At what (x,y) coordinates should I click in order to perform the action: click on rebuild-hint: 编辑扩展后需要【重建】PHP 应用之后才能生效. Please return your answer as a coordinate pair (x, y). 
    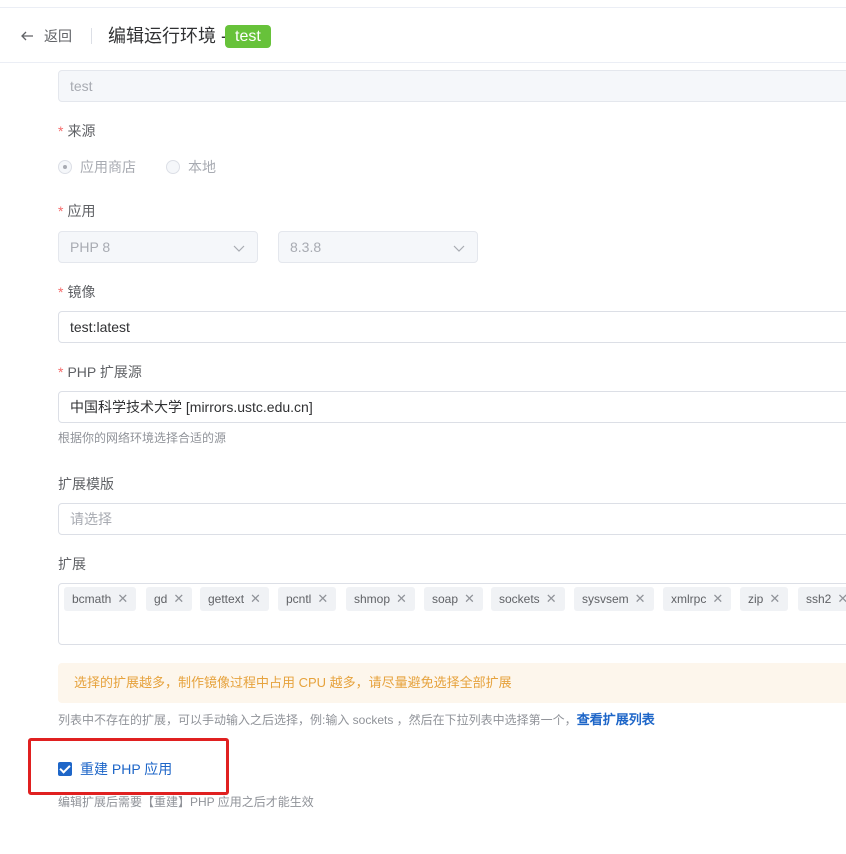
    Looking at the image, I should click on (186, 802).